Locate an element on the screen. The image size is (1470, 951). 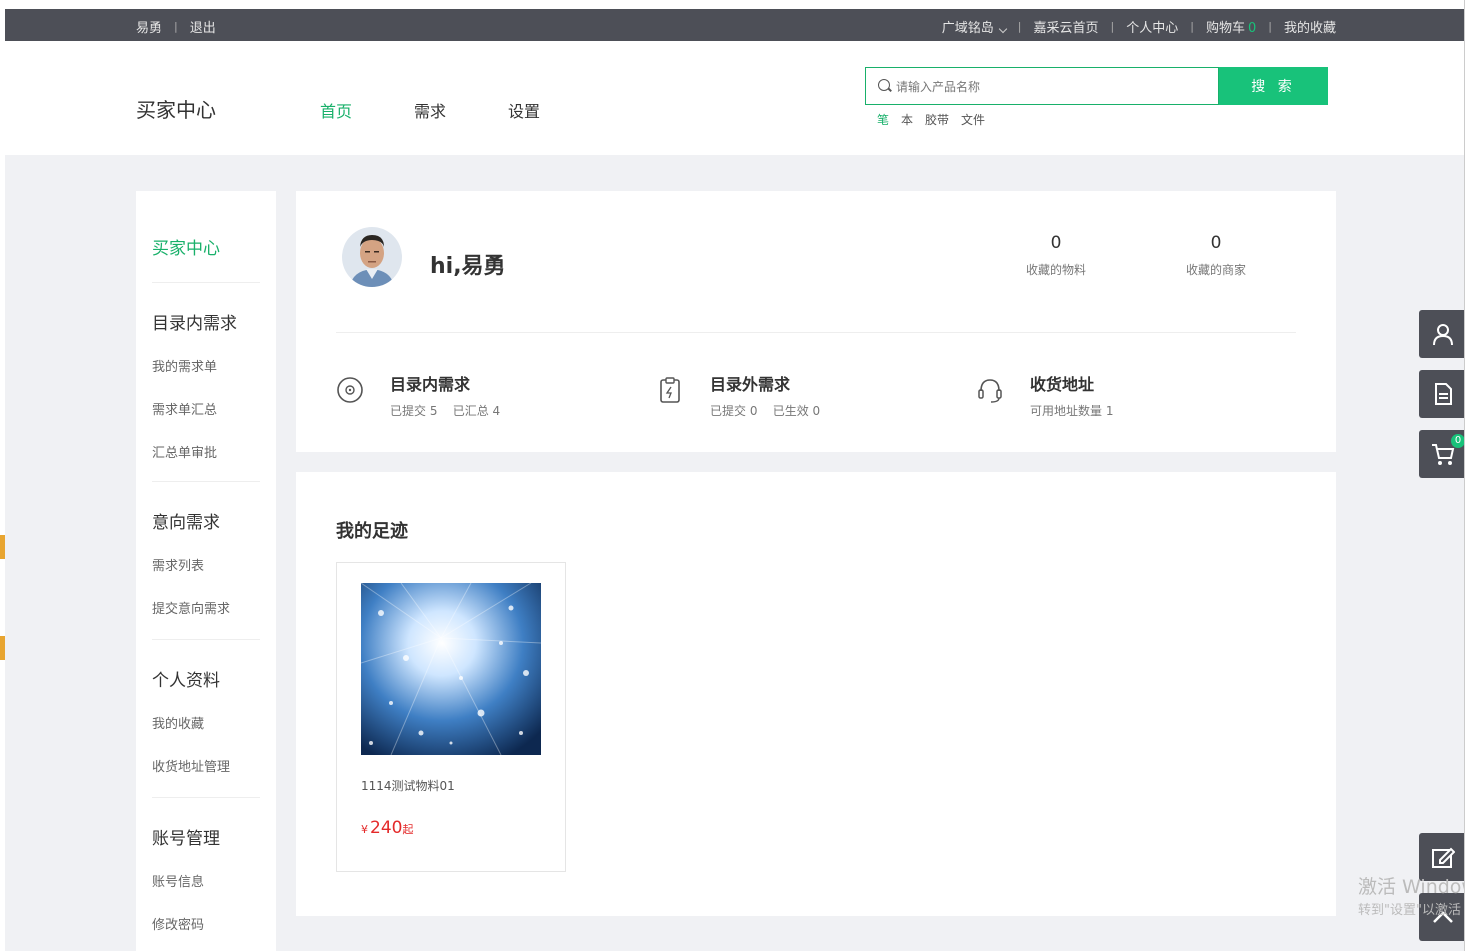
sidebar-item-demand-list: 需求列表 is located at coordinates (206, 564).